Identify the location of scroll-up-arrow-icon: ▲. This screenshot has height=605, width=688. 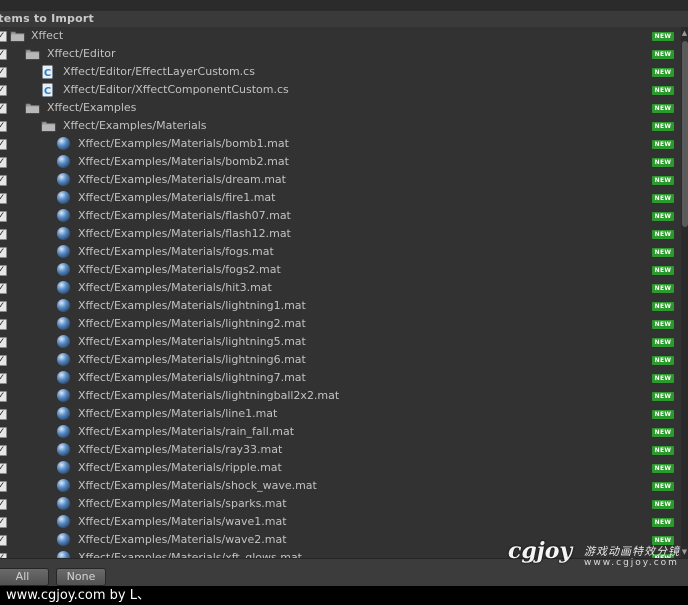
(684, 33).